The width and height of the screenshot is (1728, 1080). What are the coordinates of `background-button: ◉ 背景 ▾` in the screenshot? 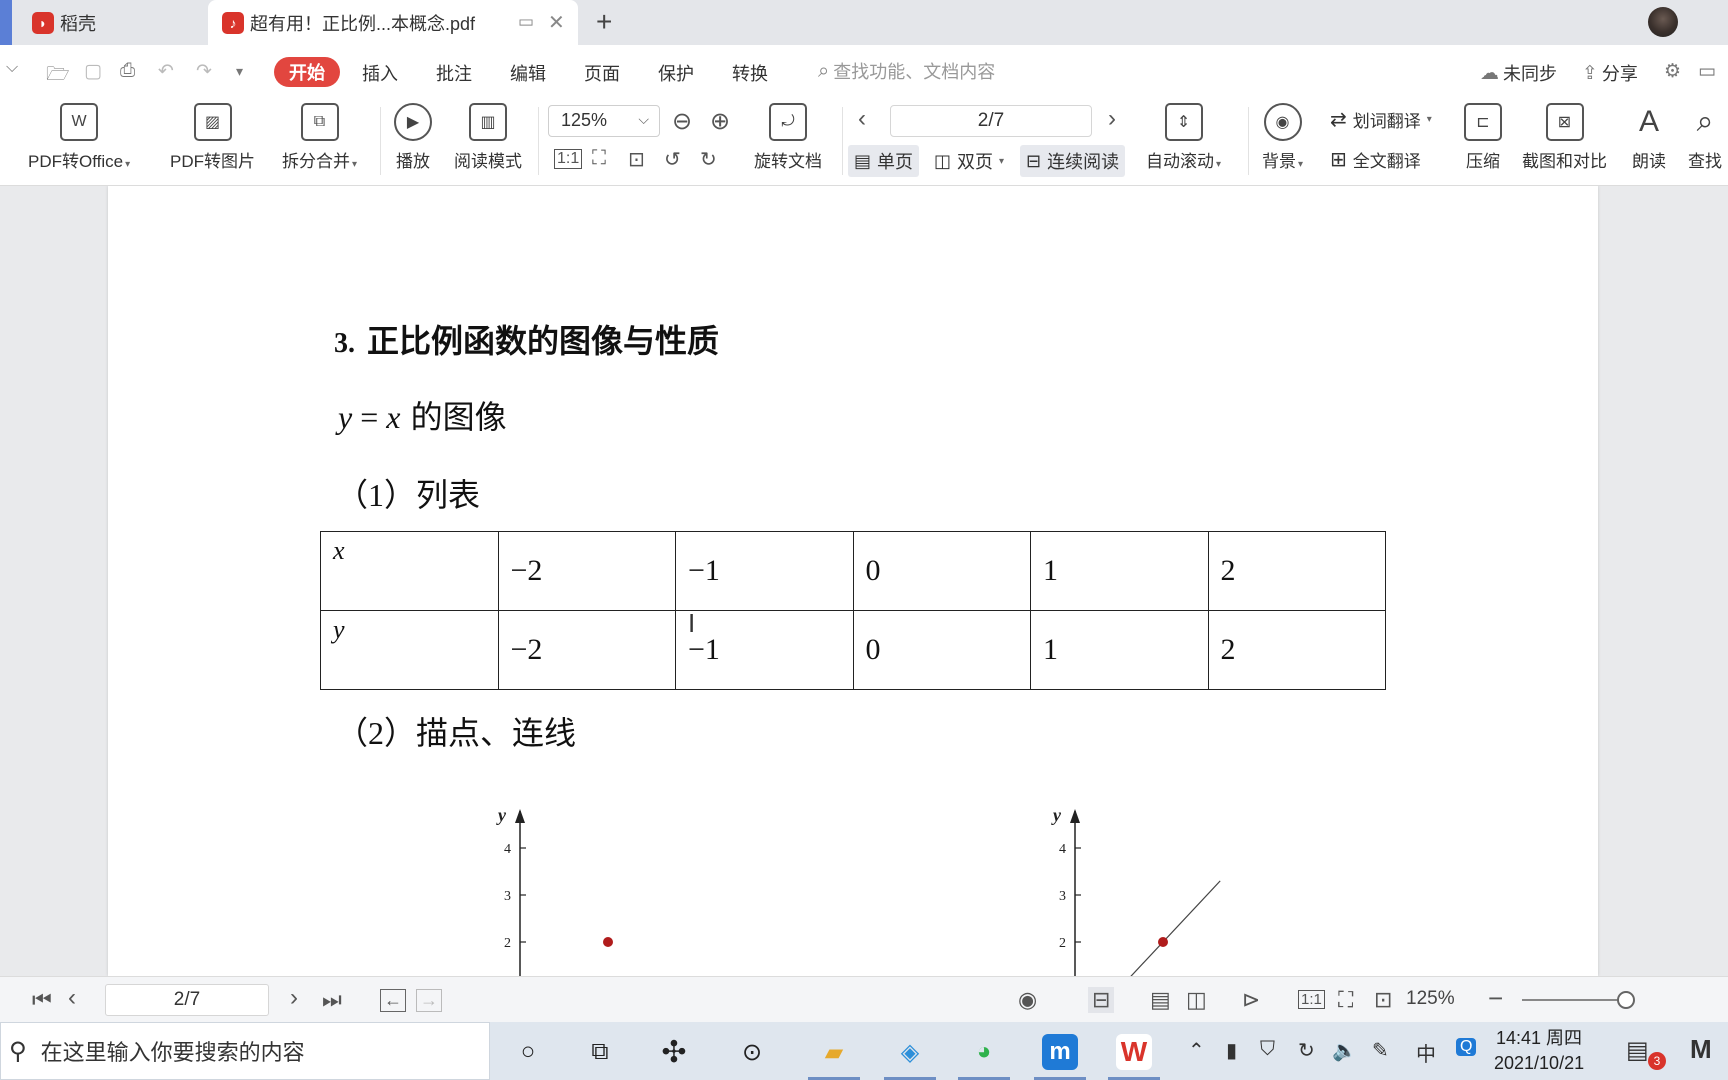 It's located at (1282, 137).